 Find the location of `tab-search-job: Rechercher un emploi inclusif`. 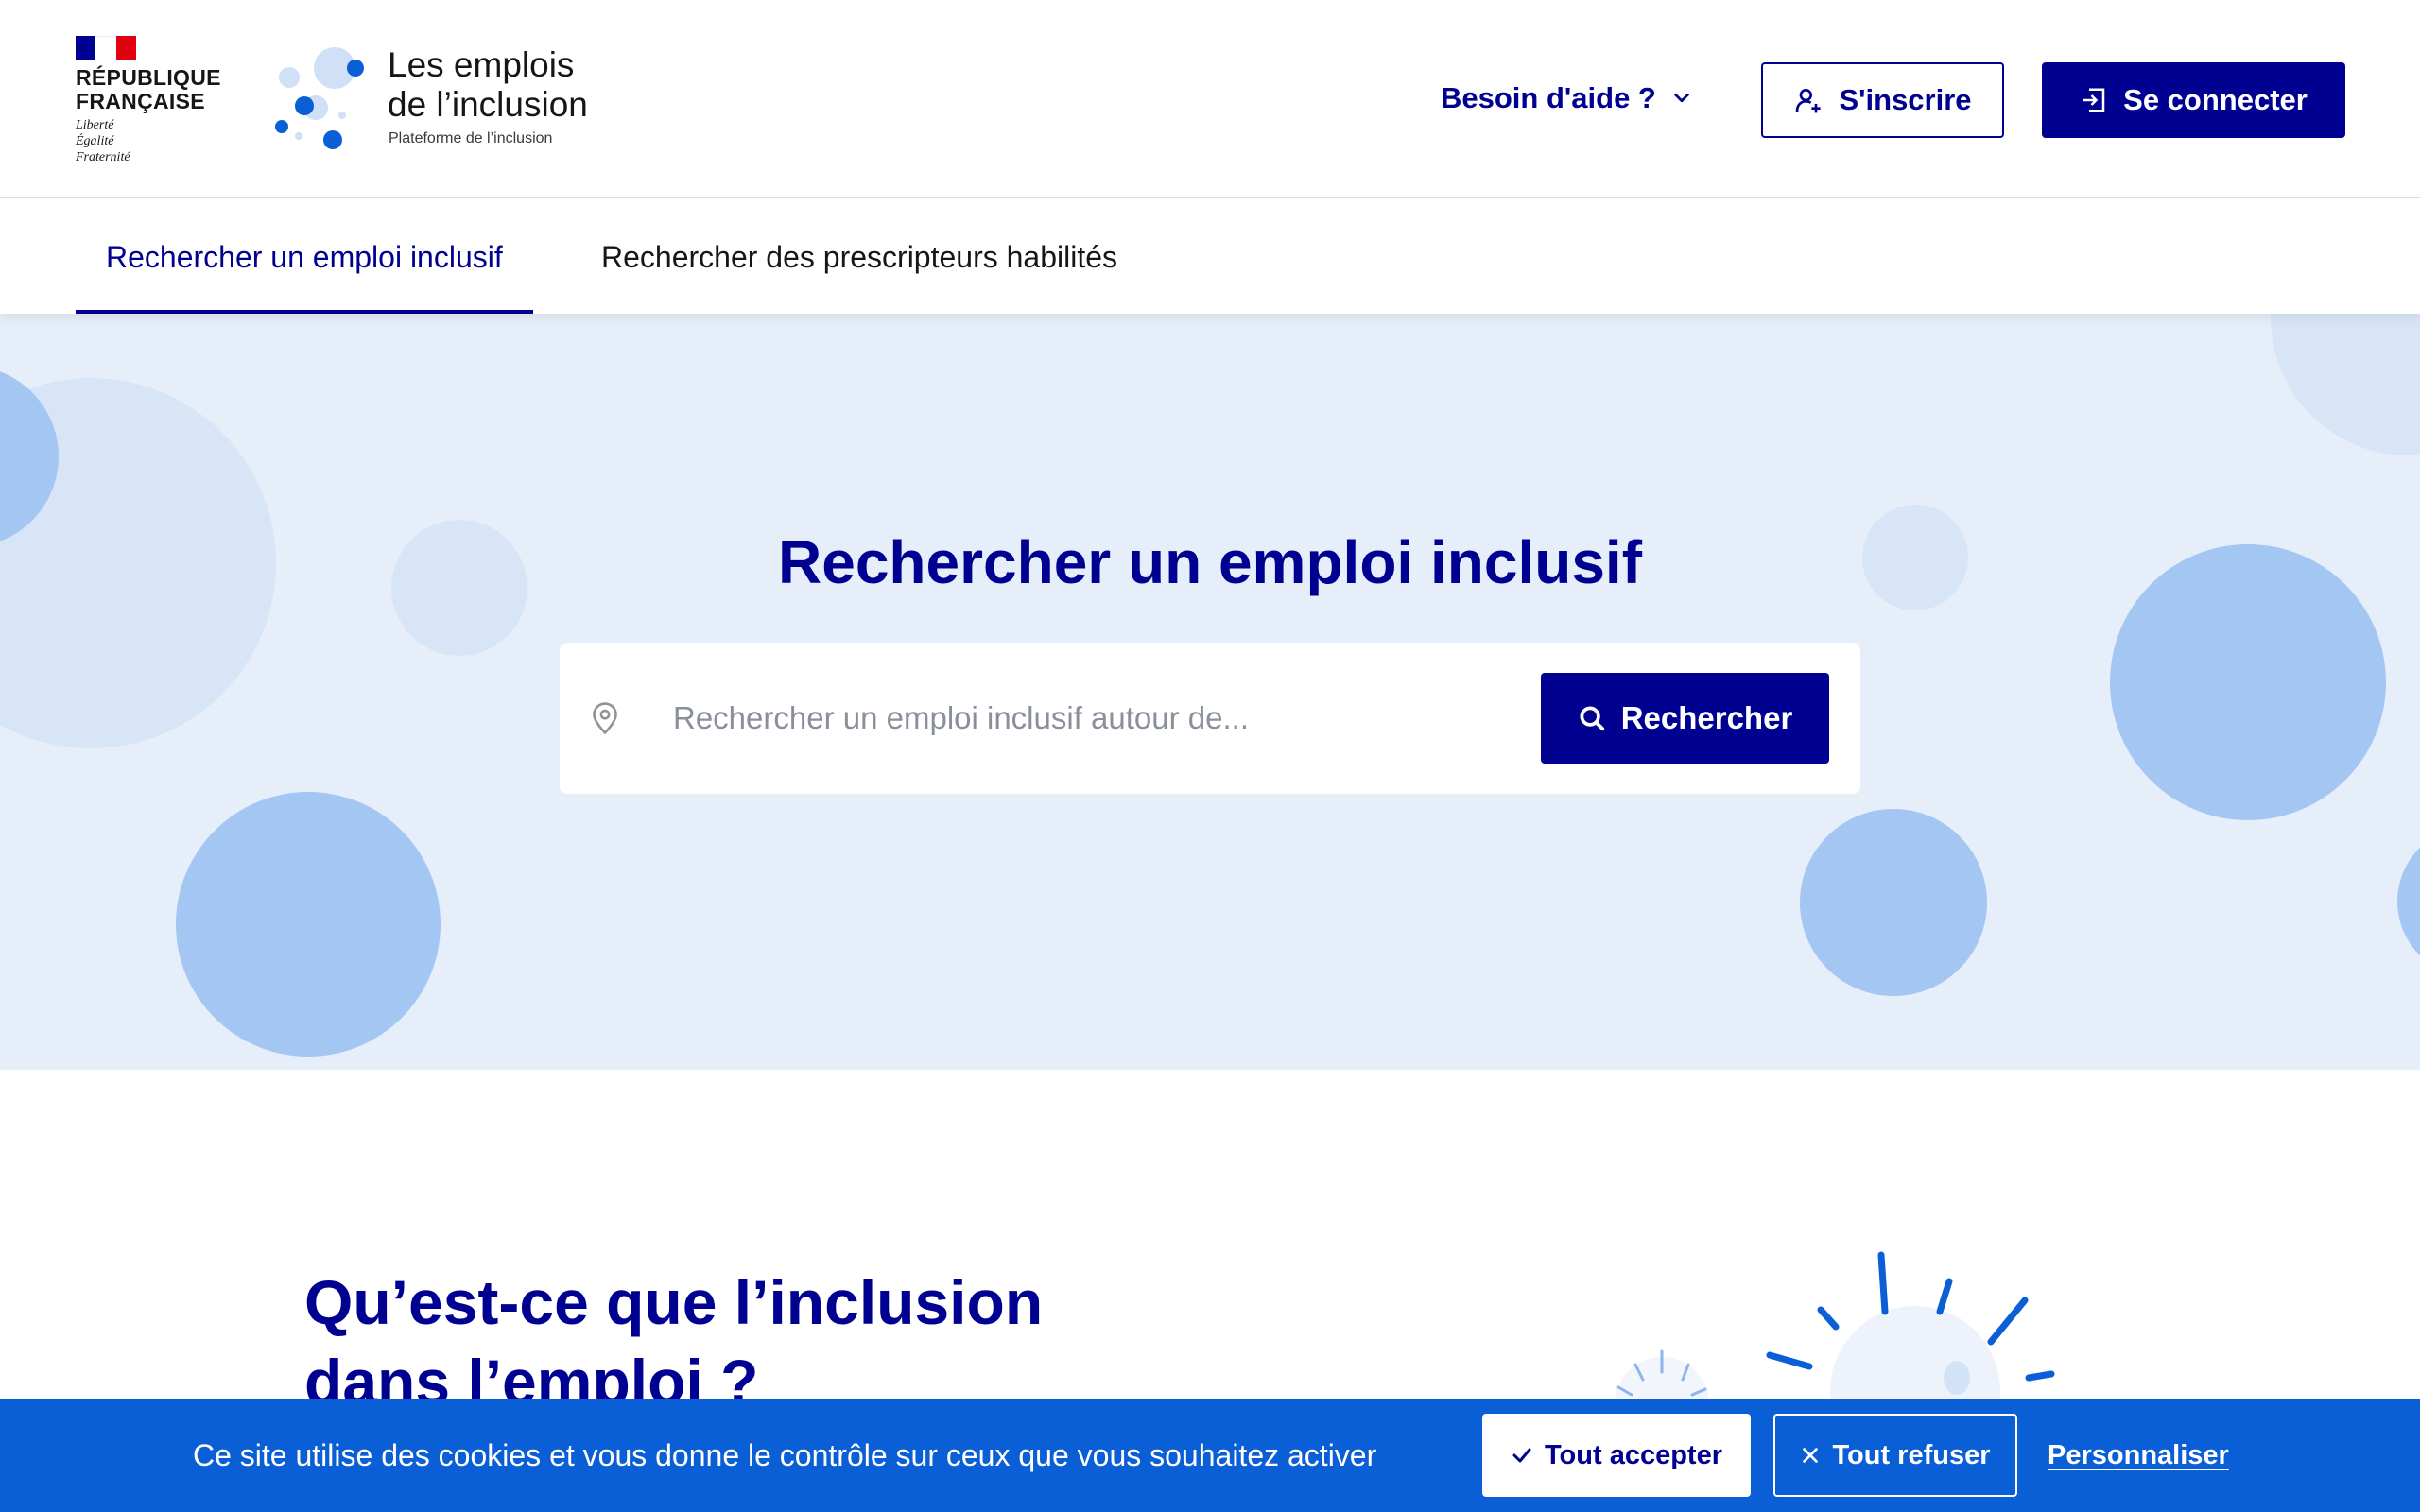

tab-search-job: Rechercher un emploi inclusif is located at coordinates (304, 257).